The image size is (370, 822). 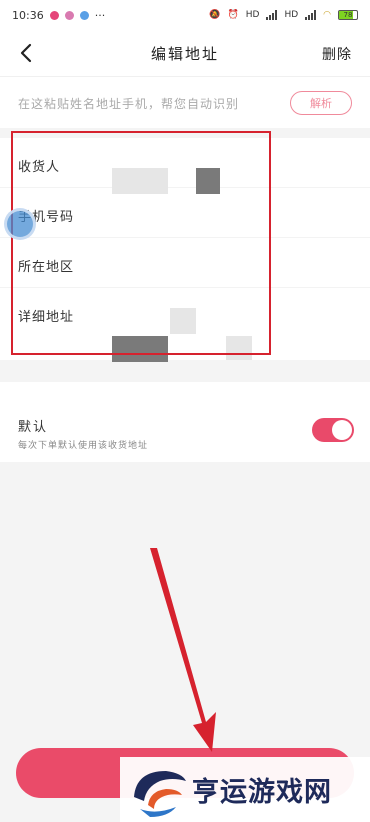 I want to click on alarm-icon: ⏰, so click(x=233, y=15).